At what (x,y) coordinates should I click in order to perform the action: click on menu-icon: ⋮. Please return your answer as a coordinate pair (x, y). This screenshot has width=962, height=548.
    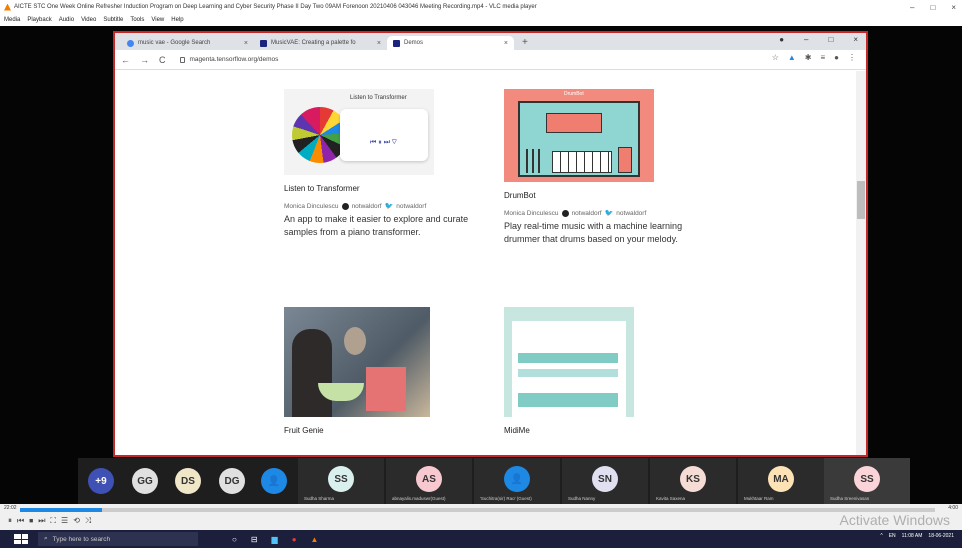
    Looking at the image, I should click on (852, 57).